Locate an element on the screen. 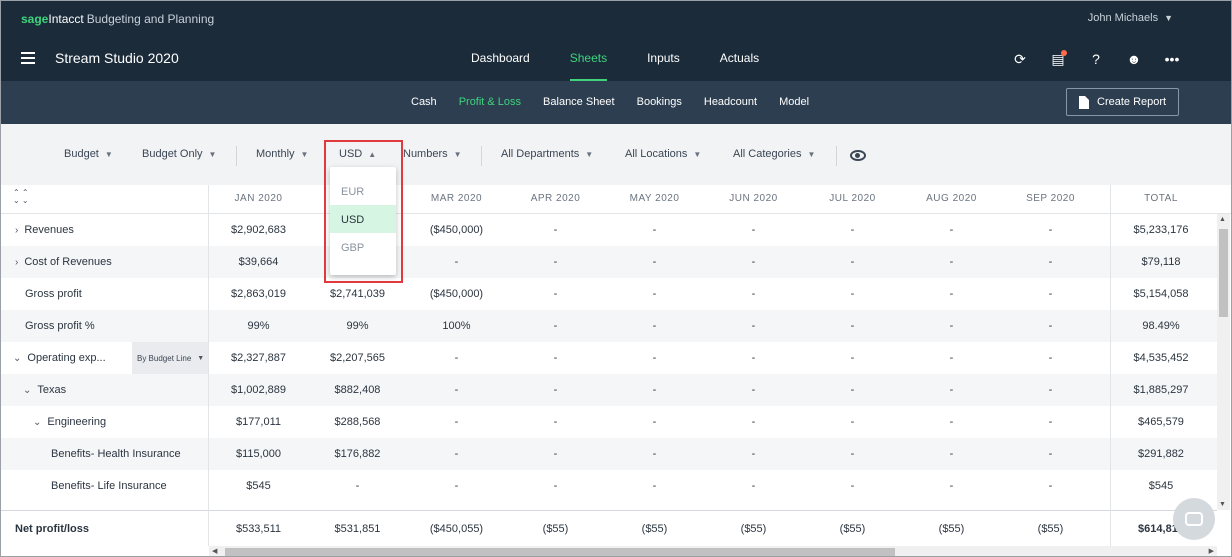 The height and width of the screenshot is (557, 1232). tab-balance-sheet: Balance Sheet is located at coordinates (579, 102).